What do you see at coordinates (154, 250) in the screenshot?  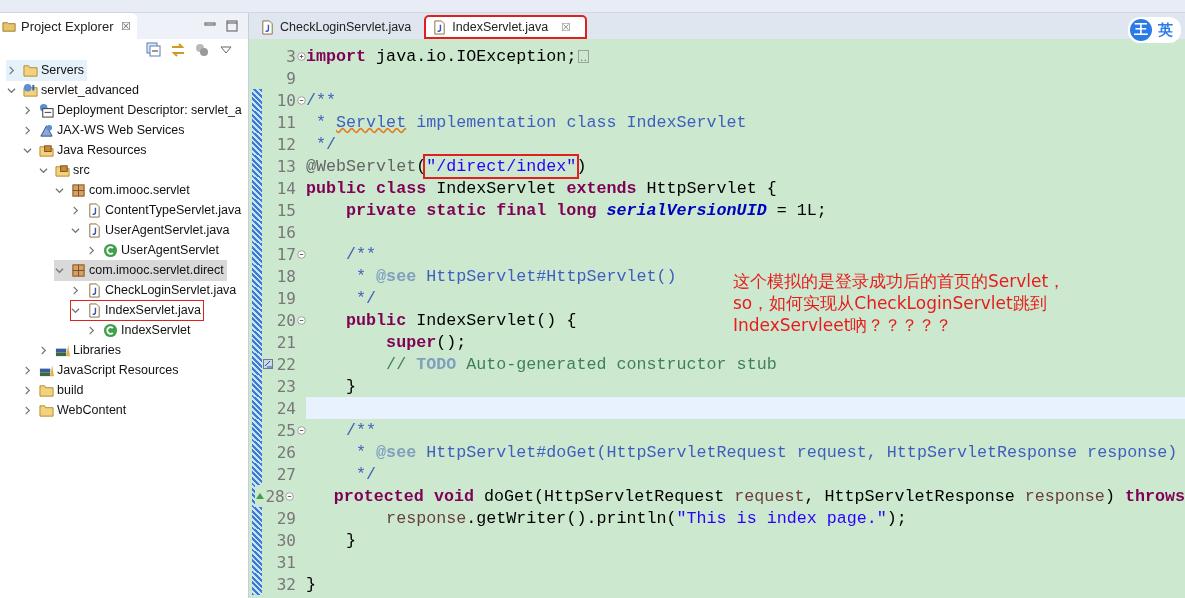 I see `tree-item: UserAgentServlet` at bounding box center [154, 250].